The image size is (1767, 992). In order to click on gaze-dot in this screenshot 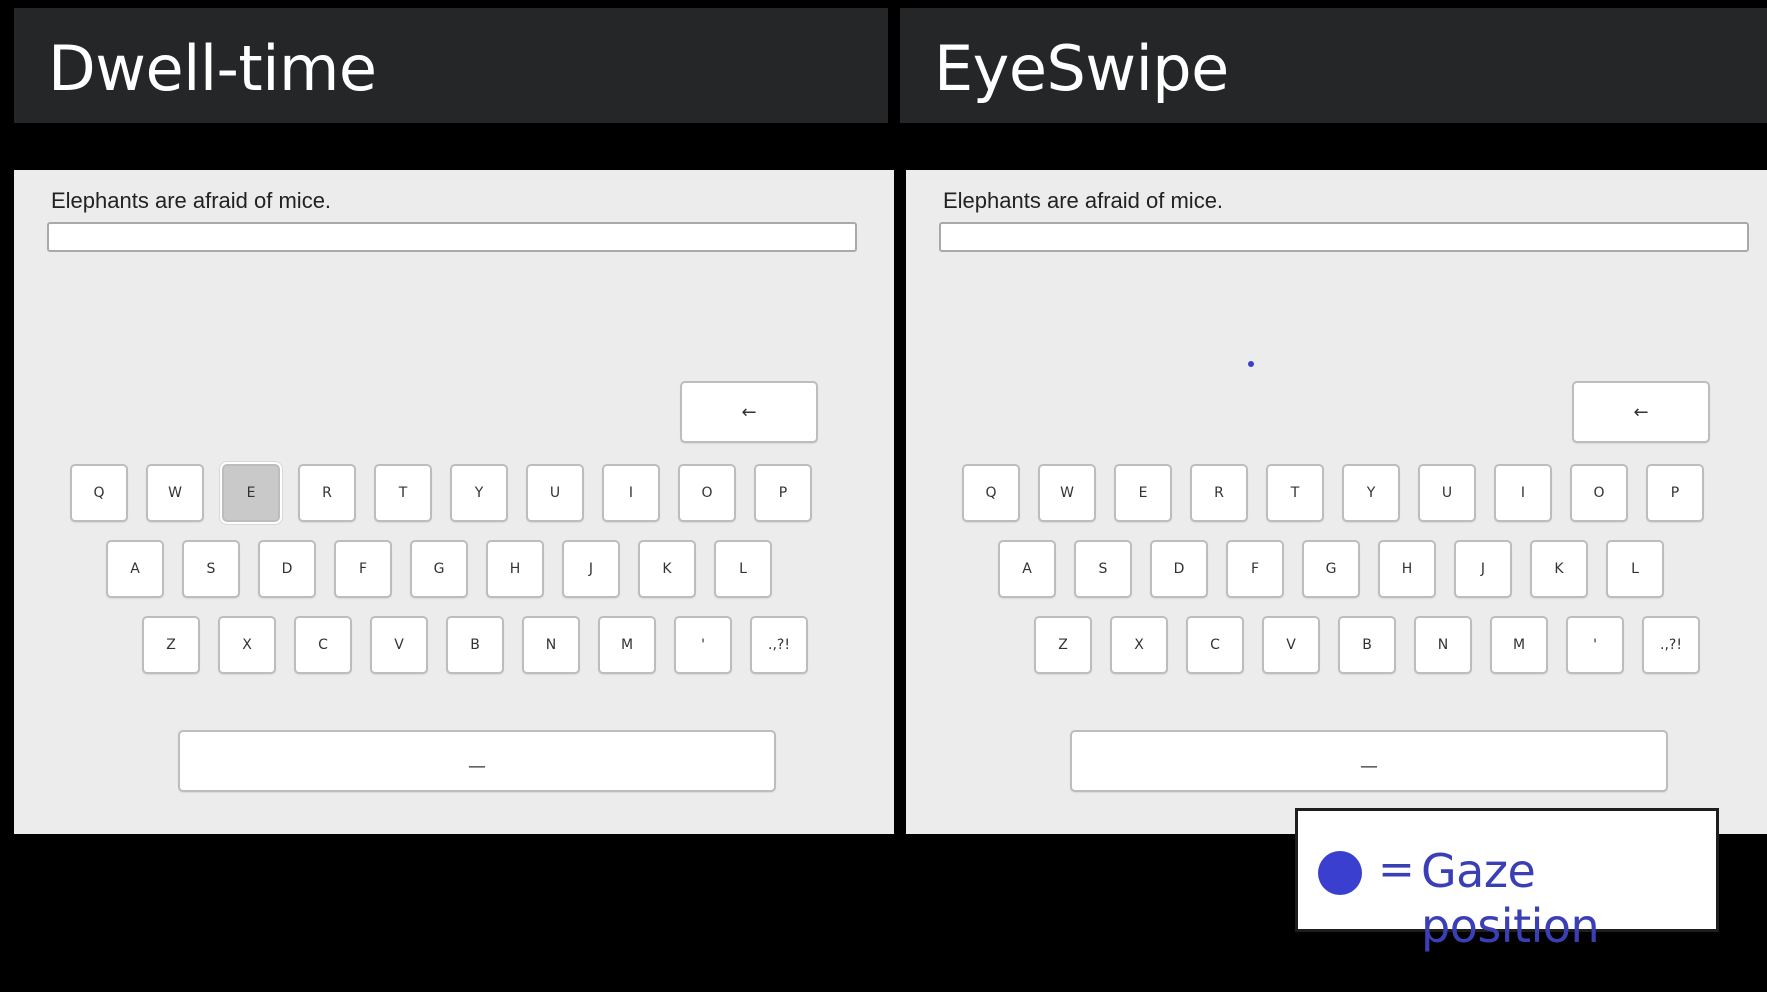, I will do `click(1251, 364)`.